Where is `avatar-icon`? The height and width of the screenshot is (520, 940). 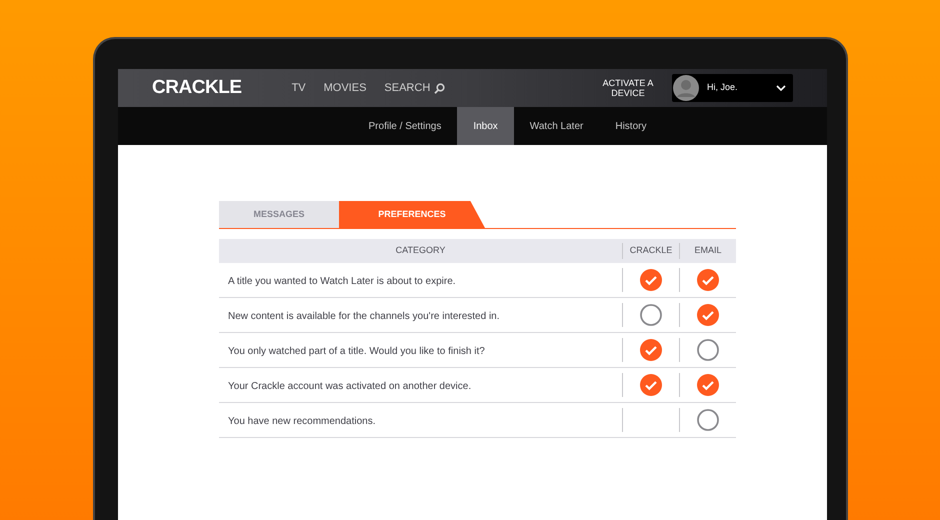 avatar-icon is located at coordinates (686, 88).